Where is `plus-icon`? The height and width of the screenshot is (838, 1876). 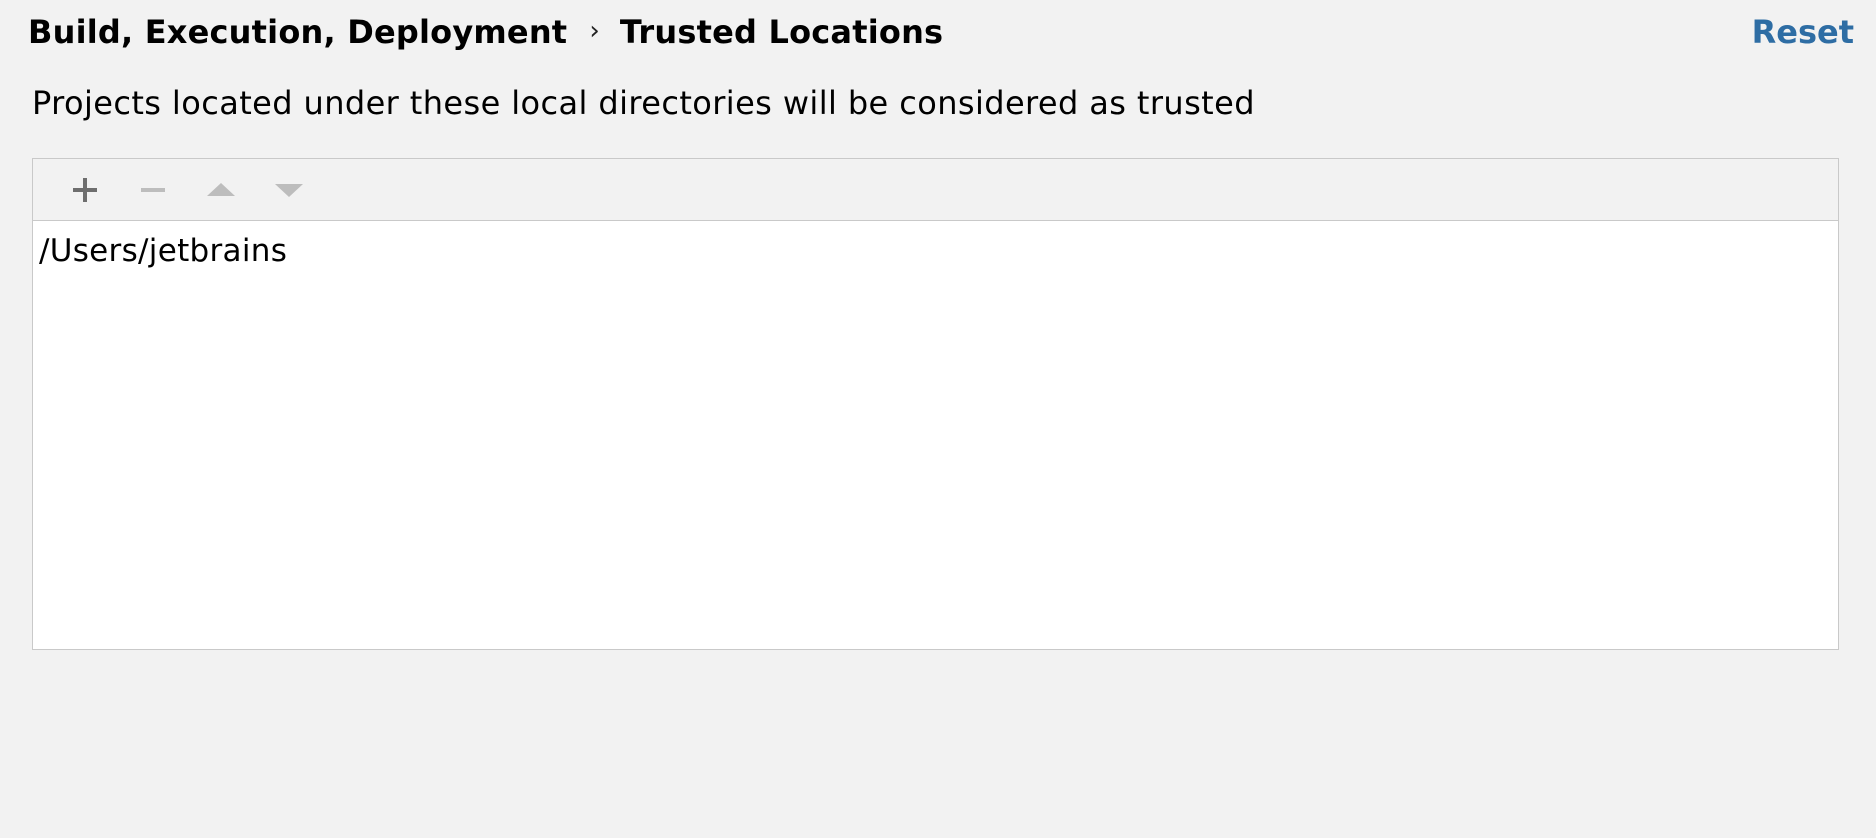
plus-icon is located at coordinates (85, 189).